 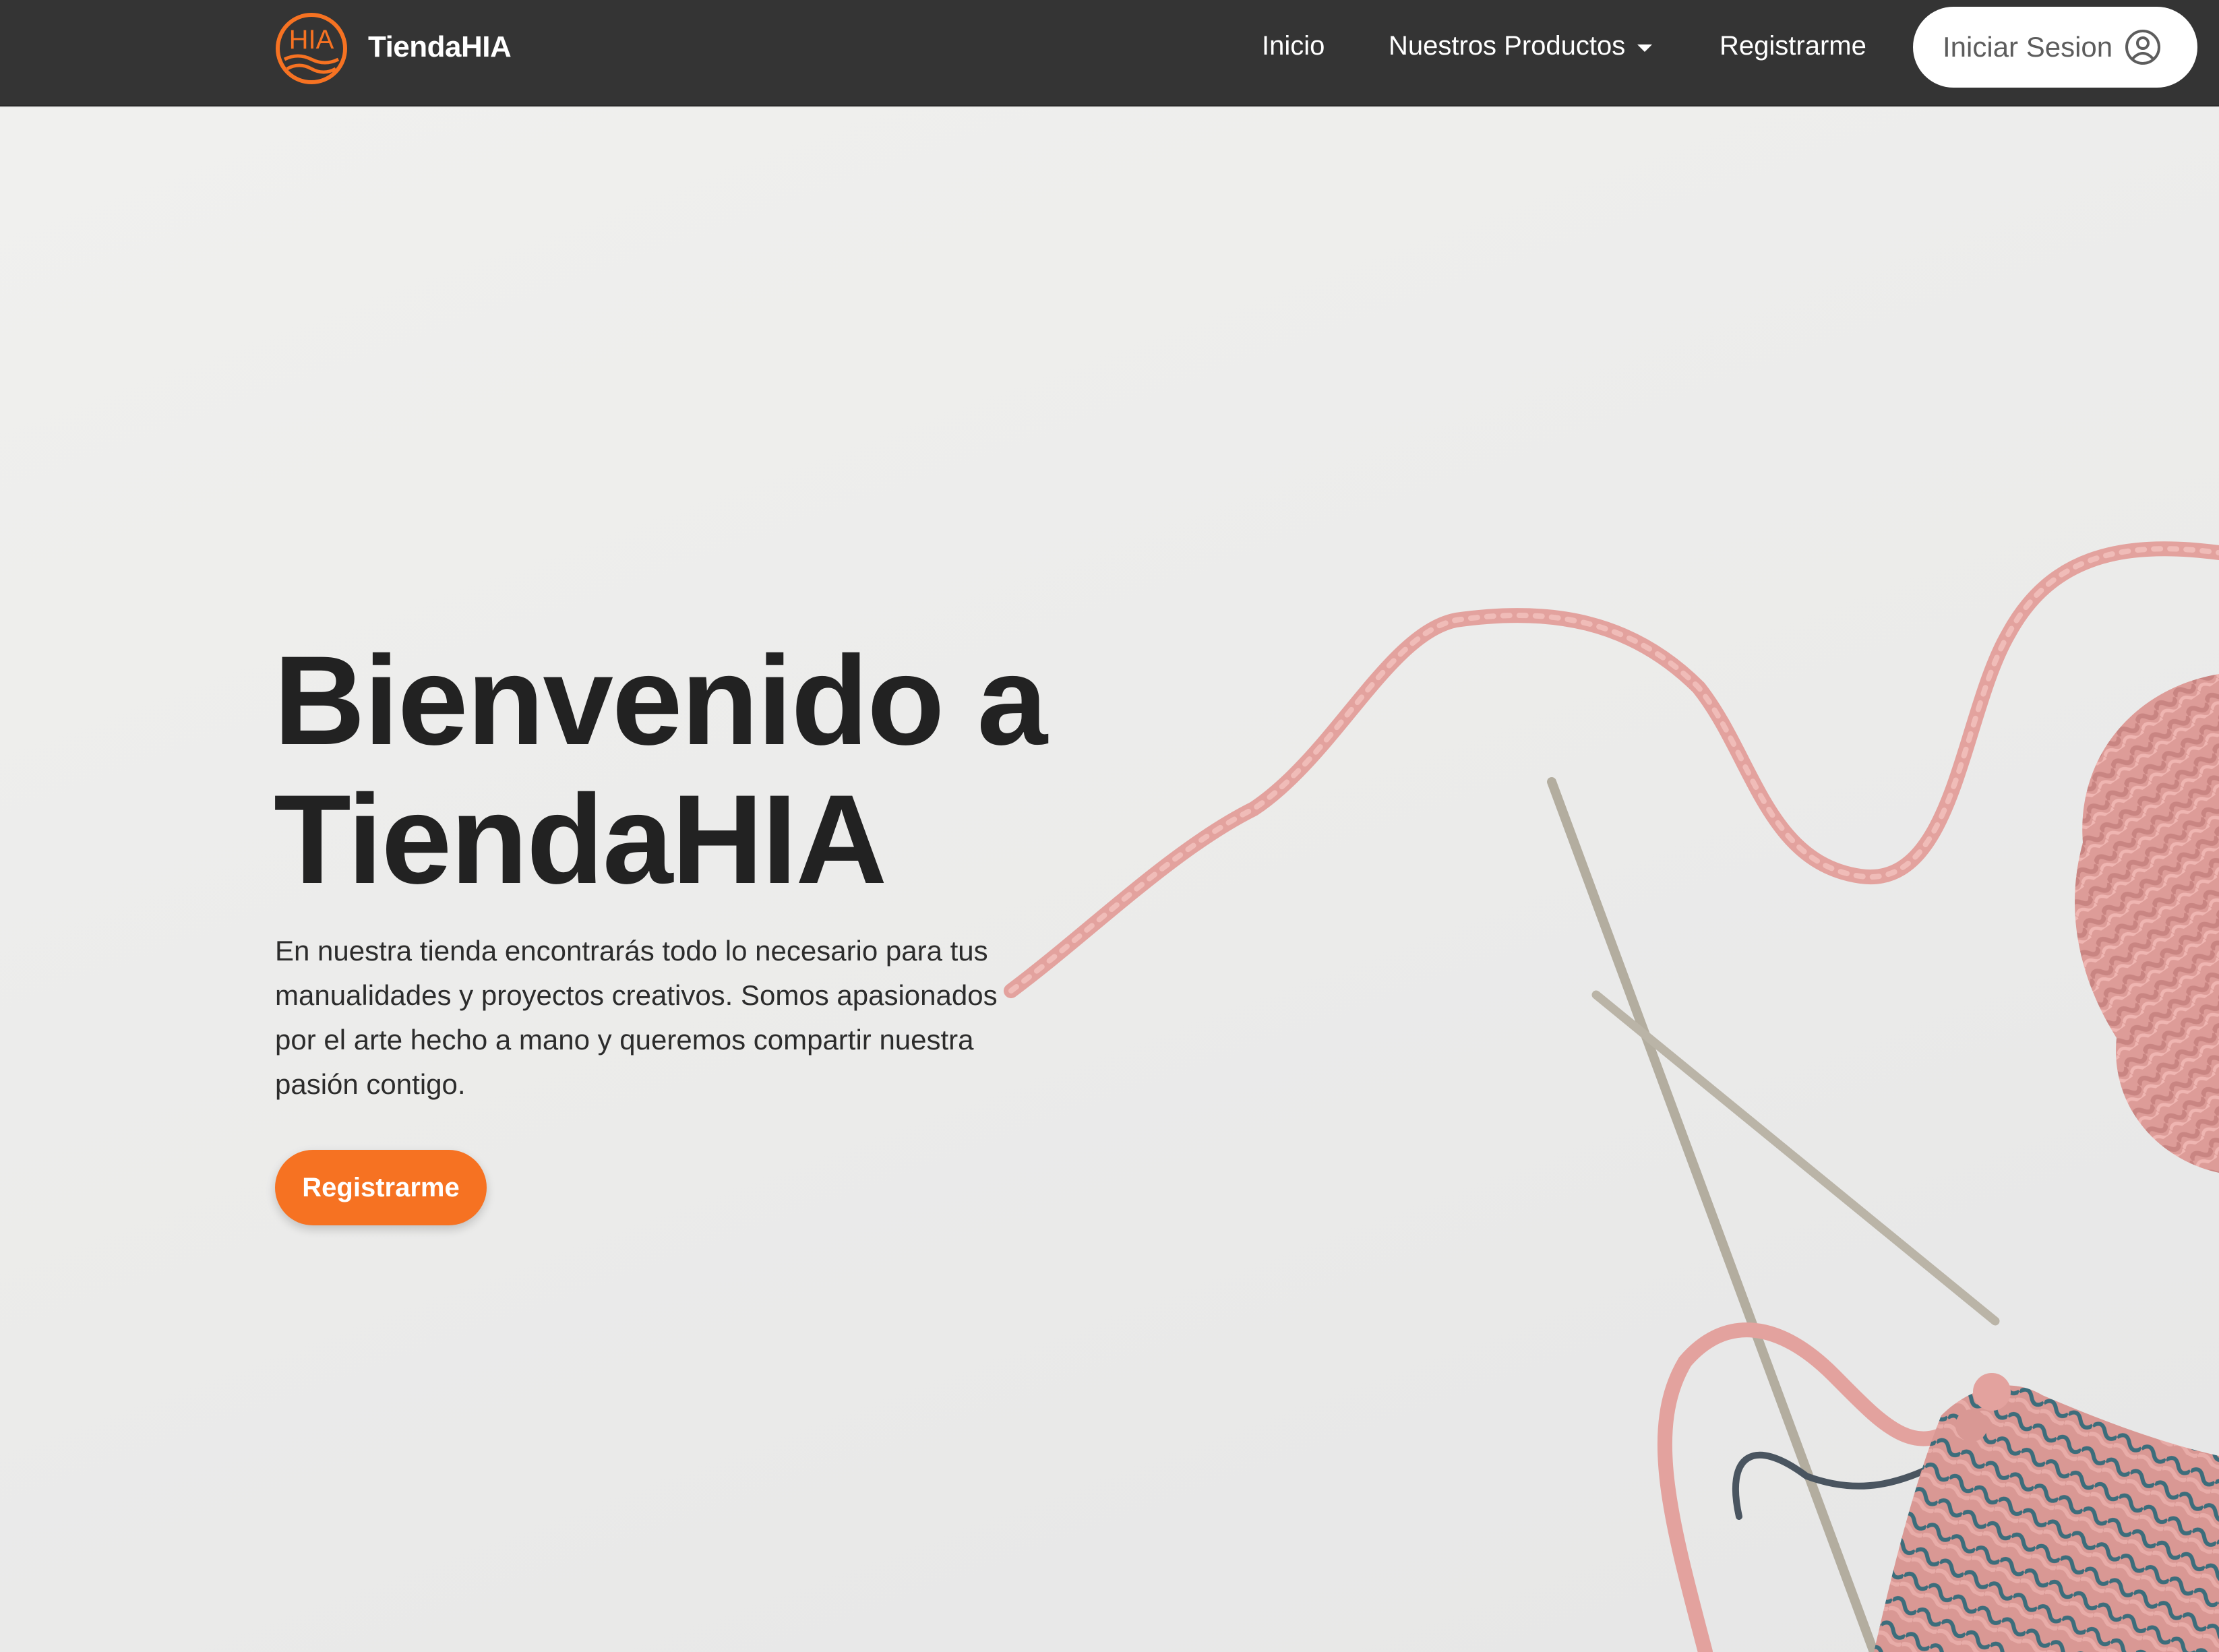 I want to click on nav-productos-dropdown: Nuestros Productos, so click(x=1521, y=46).